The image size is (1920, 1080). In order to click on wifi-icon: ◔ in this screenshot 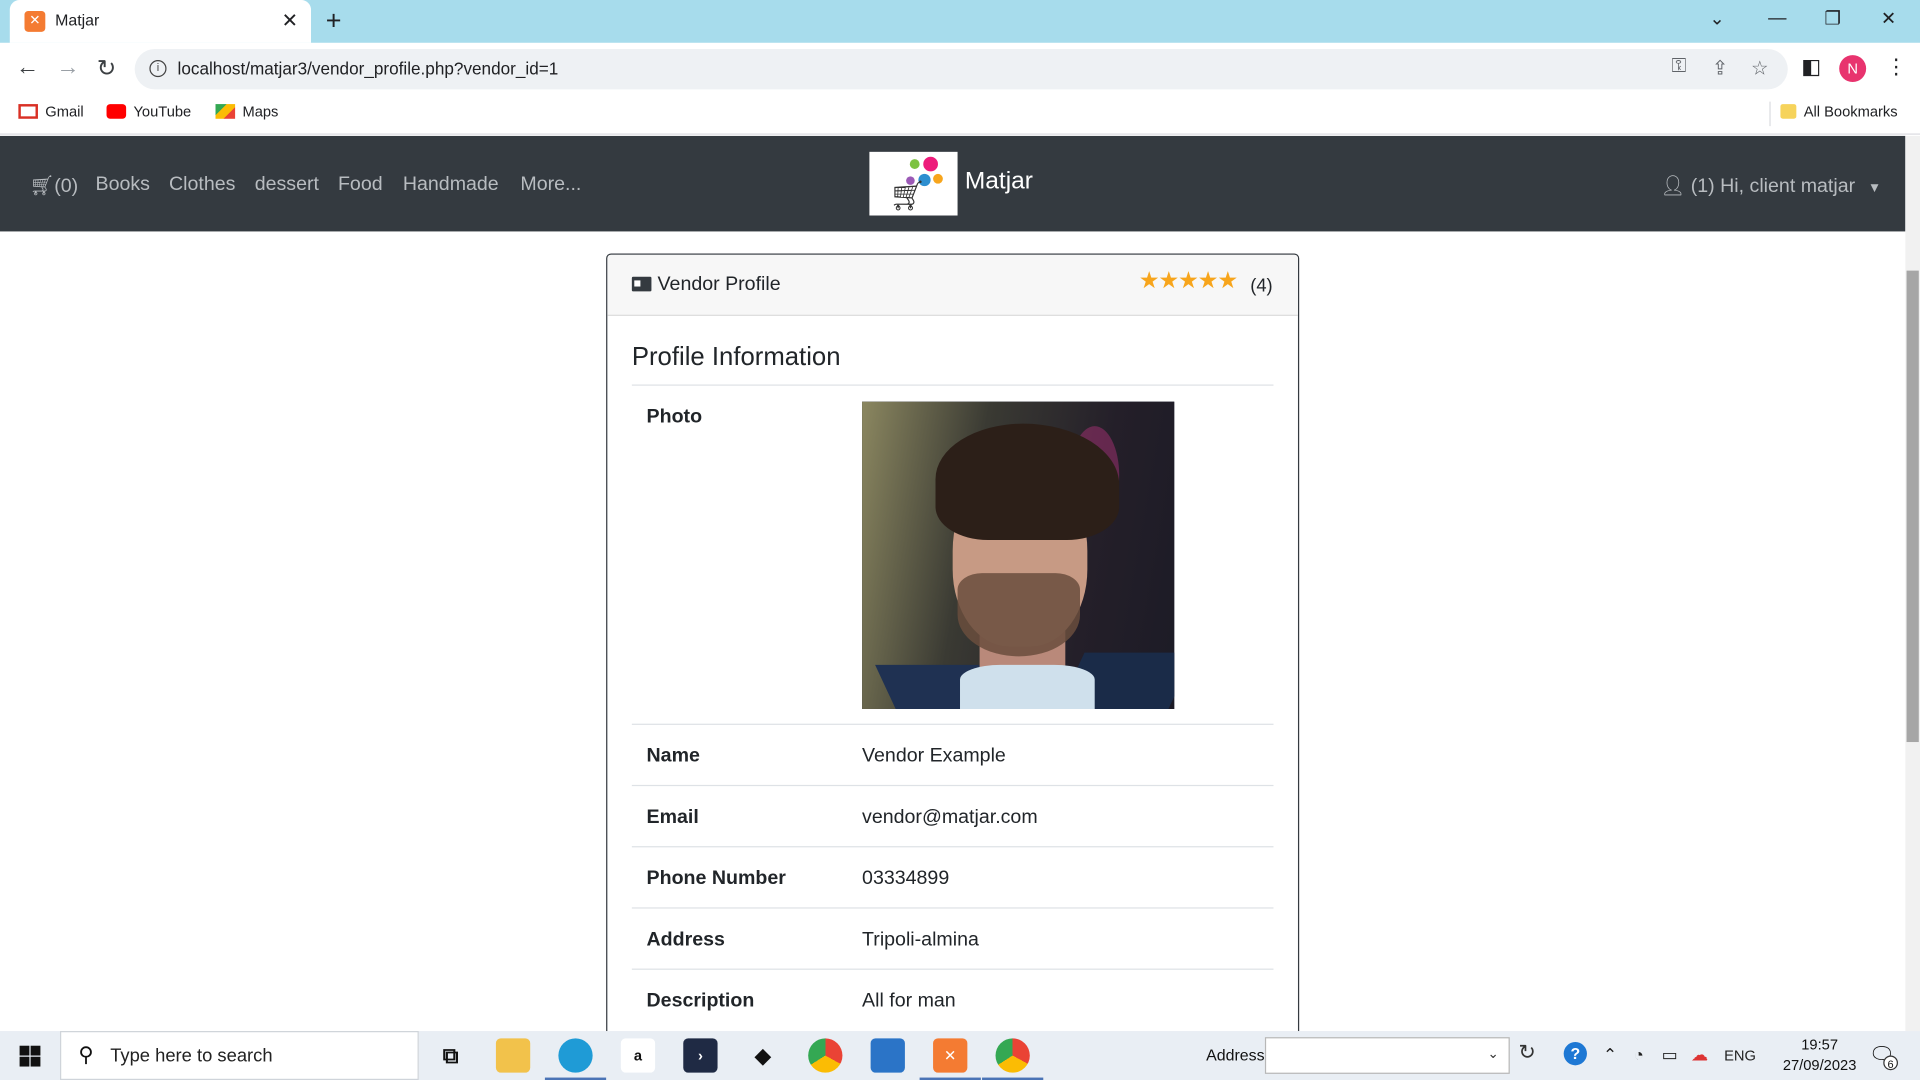, I will do `click(1638, 1054)`.